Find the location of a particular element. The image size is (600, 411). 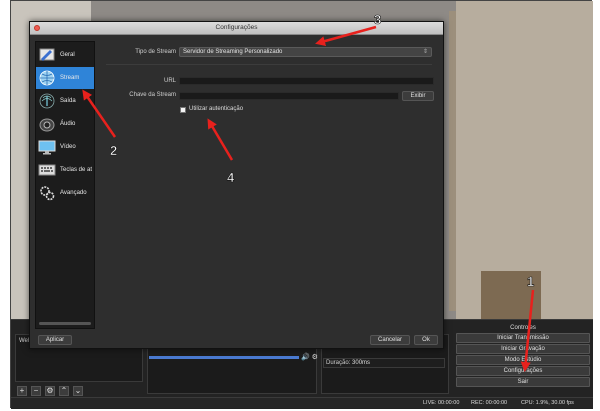

scene-settings-button: ⚙ is located at coordinates (50, 391).